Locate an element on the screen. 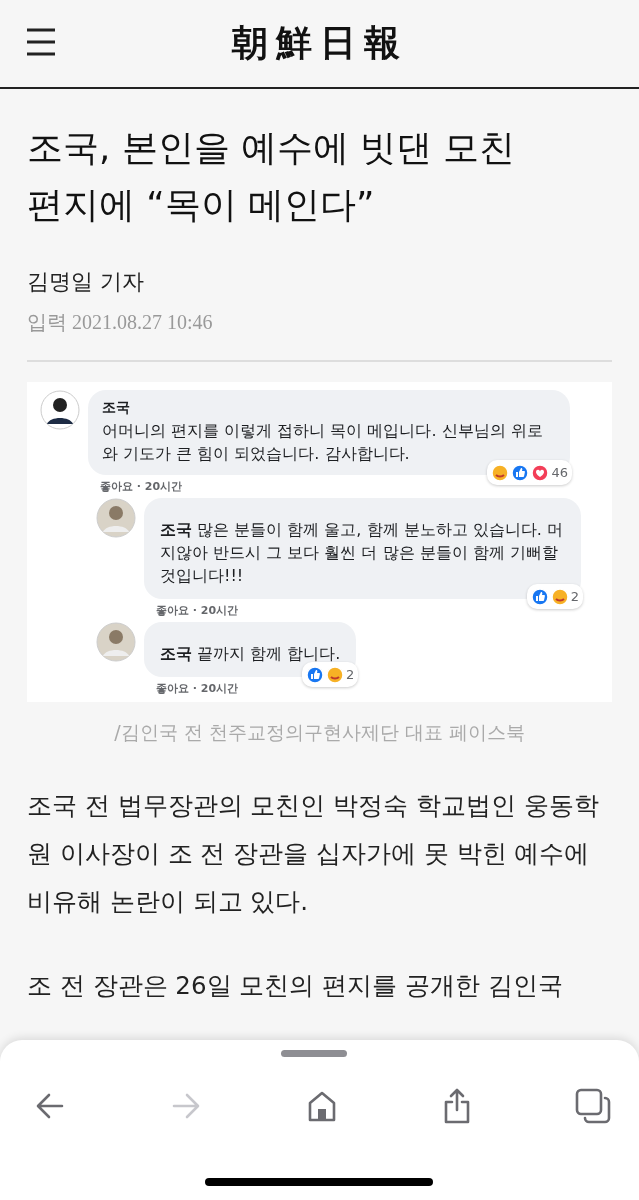  date-label: 입력 is located at coordinates (47, 322).